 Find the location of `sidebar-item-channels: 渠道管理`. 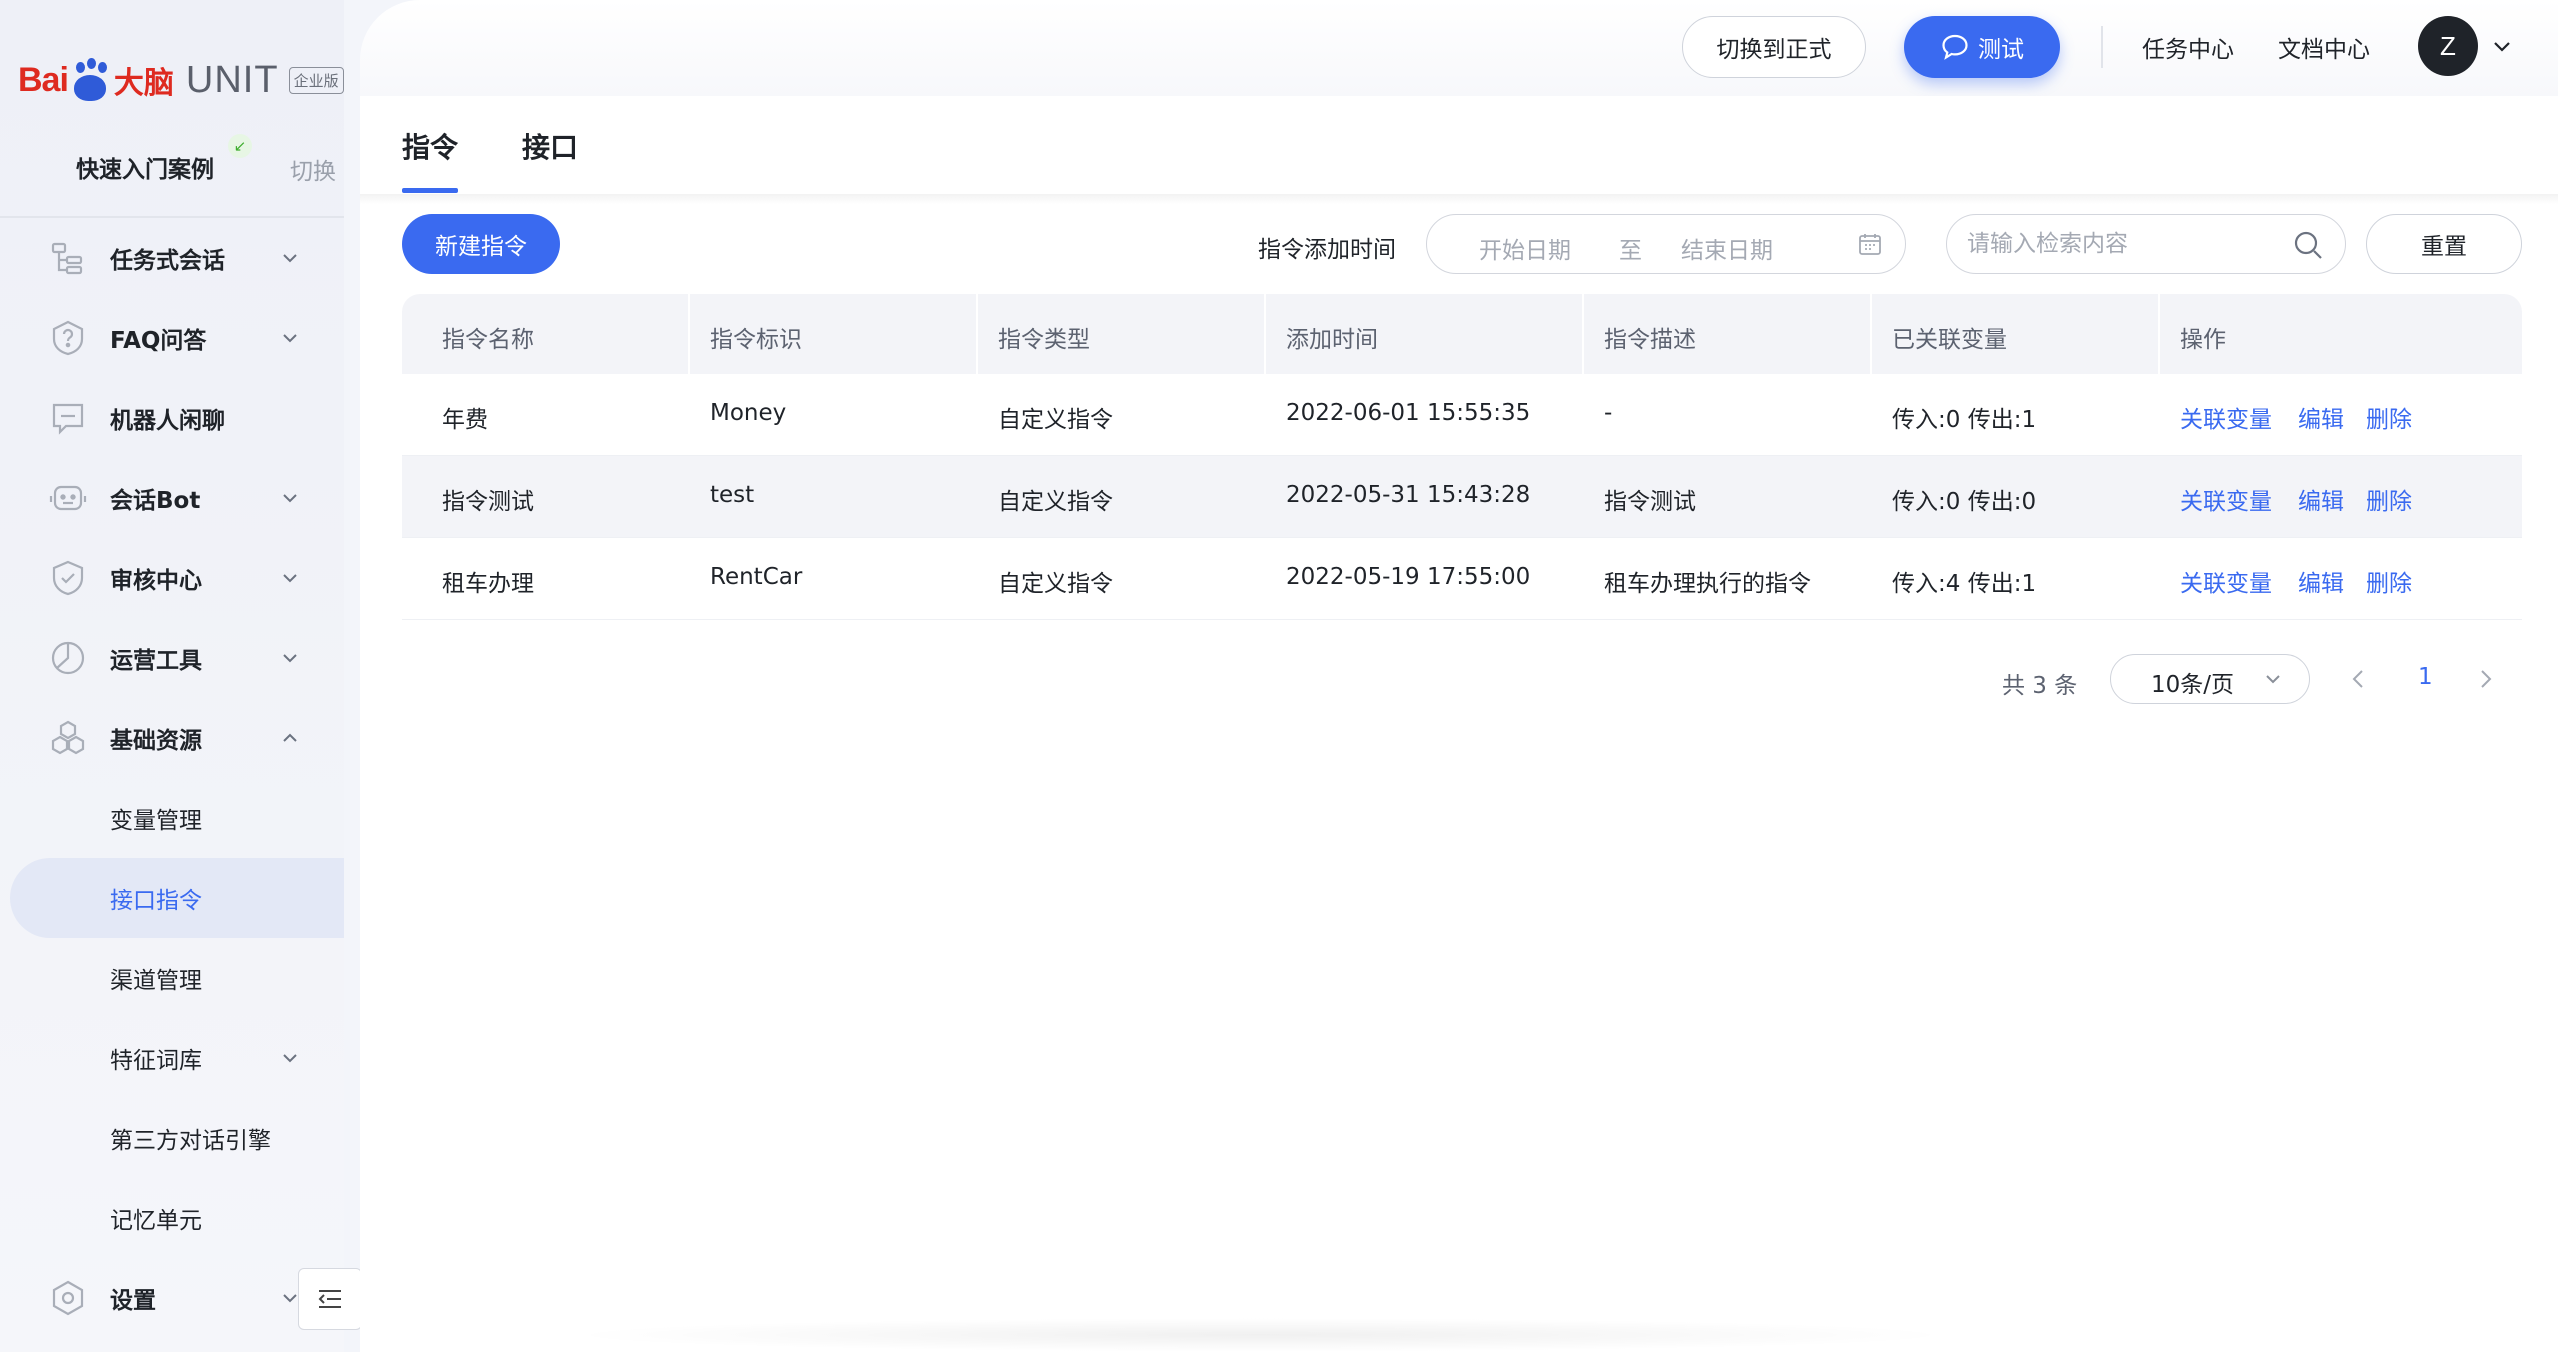

sidebar-item-channels: 渠道管理 is located at coordinates (172, 978).